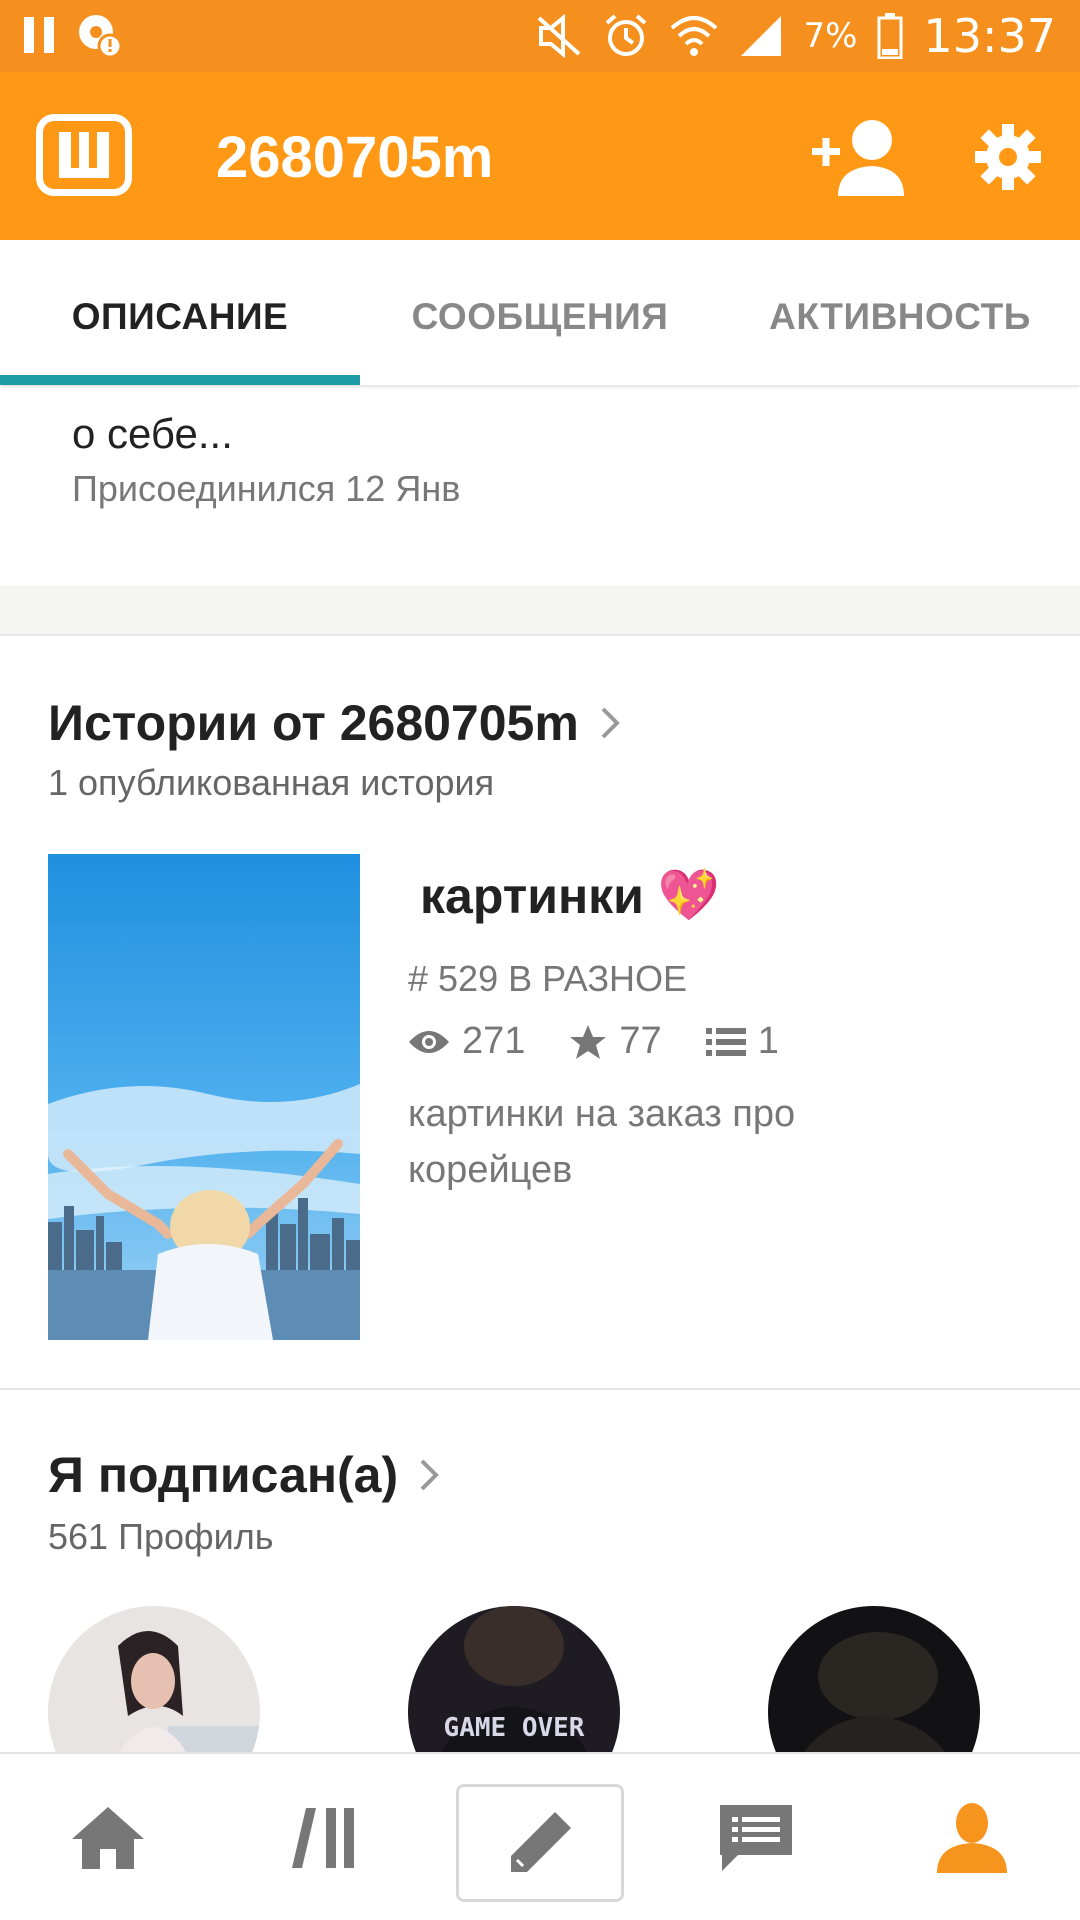  I want to click on stories-section-header: Истории от 2680705m, so click(334, 723).